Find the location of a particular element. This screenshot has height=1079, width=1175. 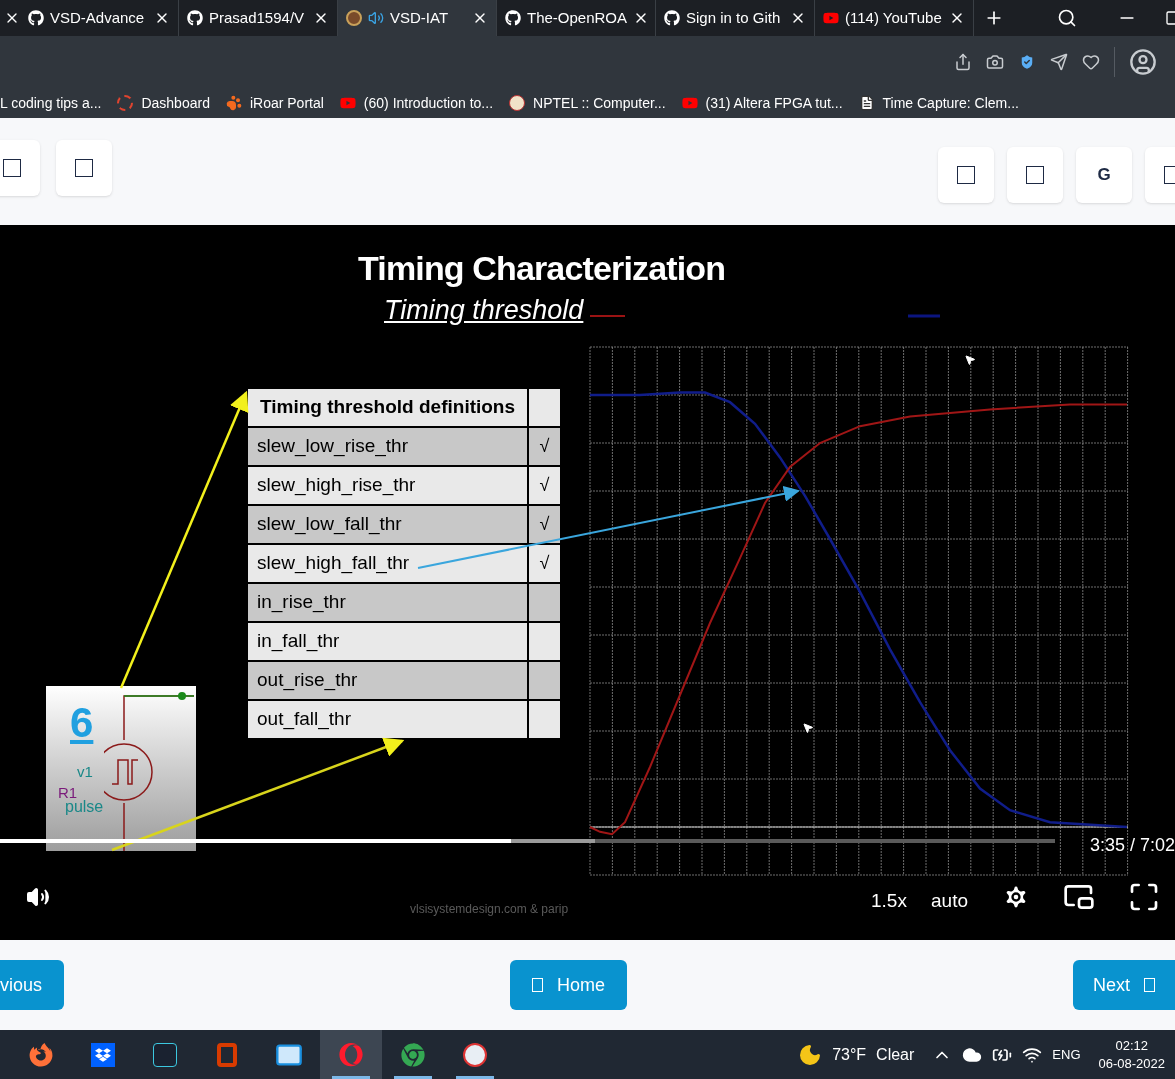

text-button: G is located at coordinates (1104, 175).